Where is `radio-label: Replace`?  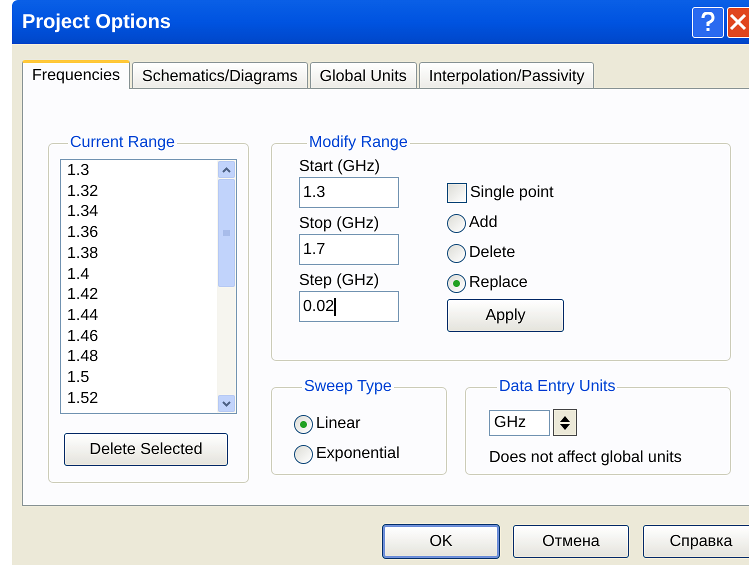 radio-label: Replace is located at coordinates (498, 283).